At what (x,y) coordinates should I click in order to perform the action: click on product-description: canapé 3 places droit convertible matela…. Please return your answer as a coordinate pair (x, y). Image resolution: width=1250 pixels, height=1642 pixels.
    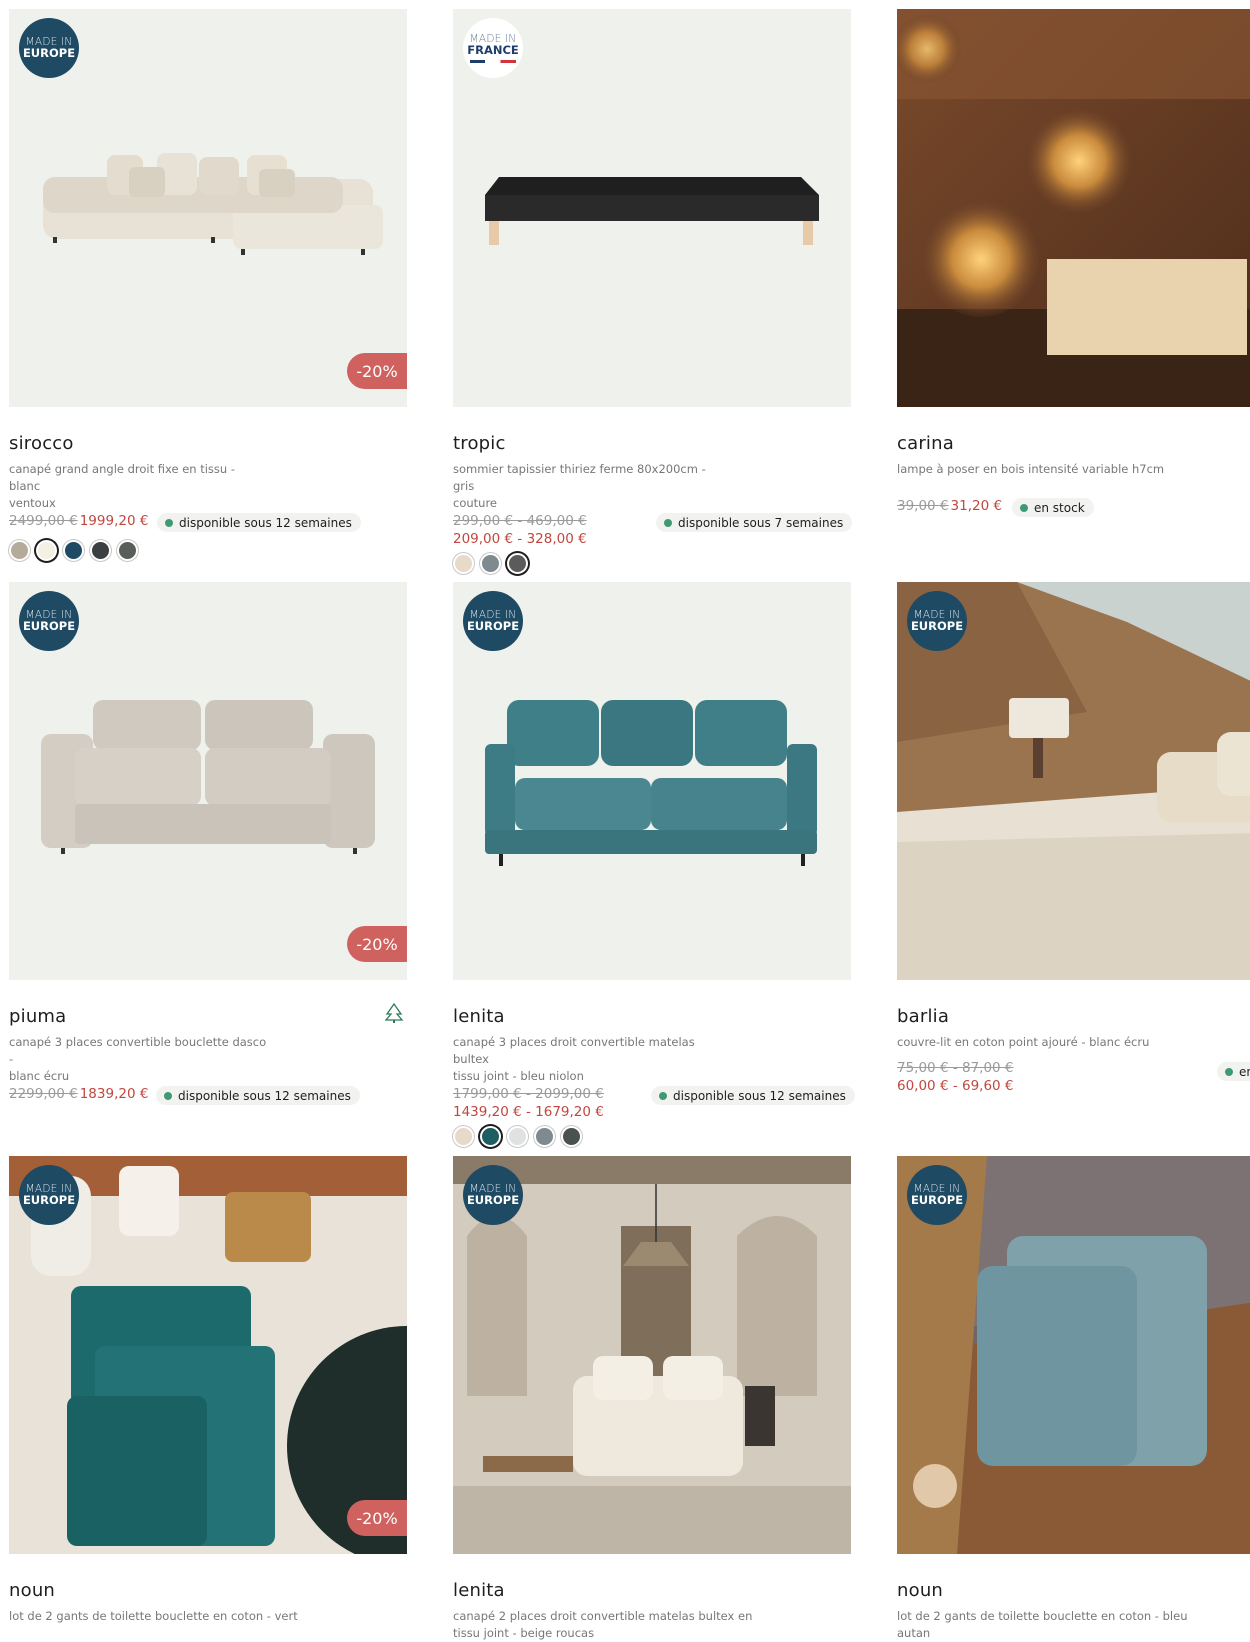
    Looking at the image, I should click on (574, 1059).